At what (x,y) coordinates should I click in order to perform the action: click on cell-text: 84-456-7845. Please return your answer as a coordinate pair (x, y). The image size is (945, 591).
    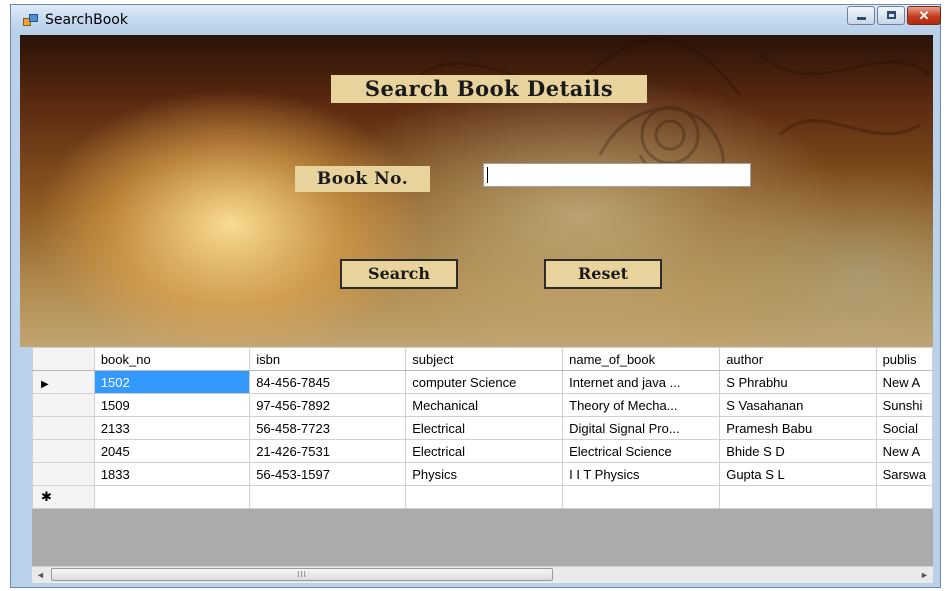
    Looking at the image, I should click on (293, 382).